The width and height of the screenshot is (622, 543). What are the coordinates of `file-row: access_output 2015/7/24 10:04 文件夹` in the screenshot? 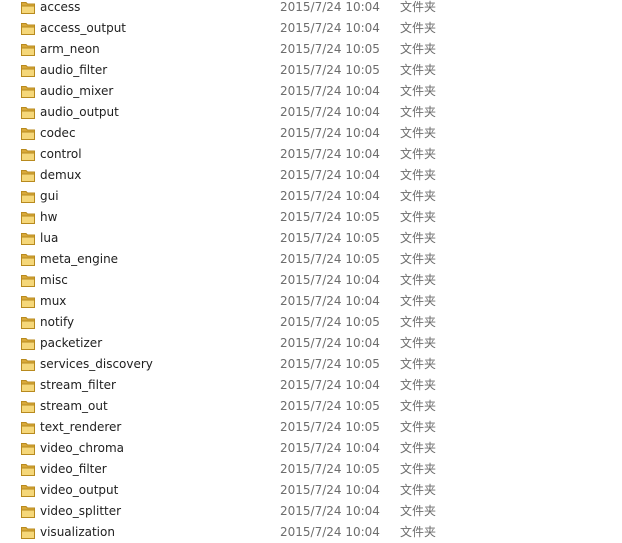 It's located at (311, 28).